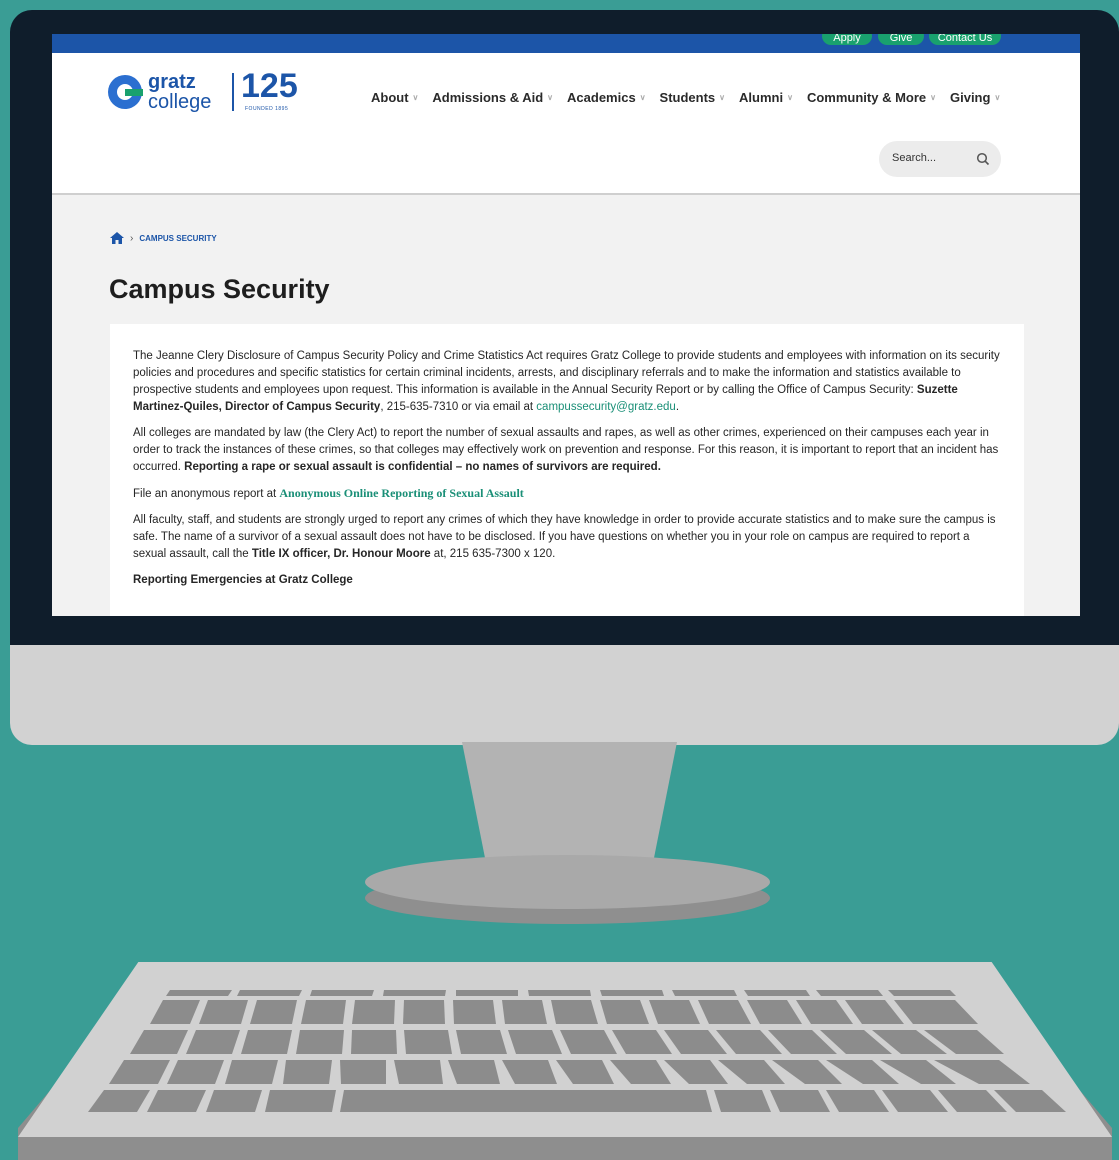 The image size is (1119, 1160). Describe the element at coordinates (493, 554) in the screenshot. I see `text: at, 215 635-7300 x 120.` at that location.